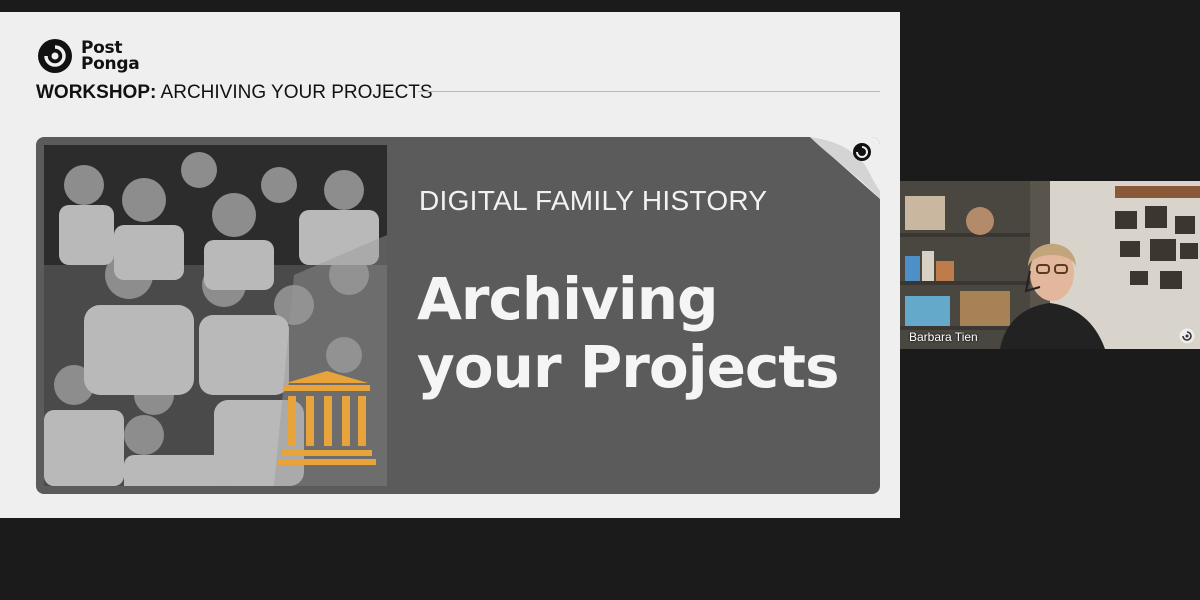  Describe the element at coordinates (294, 92) in the screenshot. I see `workshop-title: ARCHIVING YOUR PROJECTS` at that location.